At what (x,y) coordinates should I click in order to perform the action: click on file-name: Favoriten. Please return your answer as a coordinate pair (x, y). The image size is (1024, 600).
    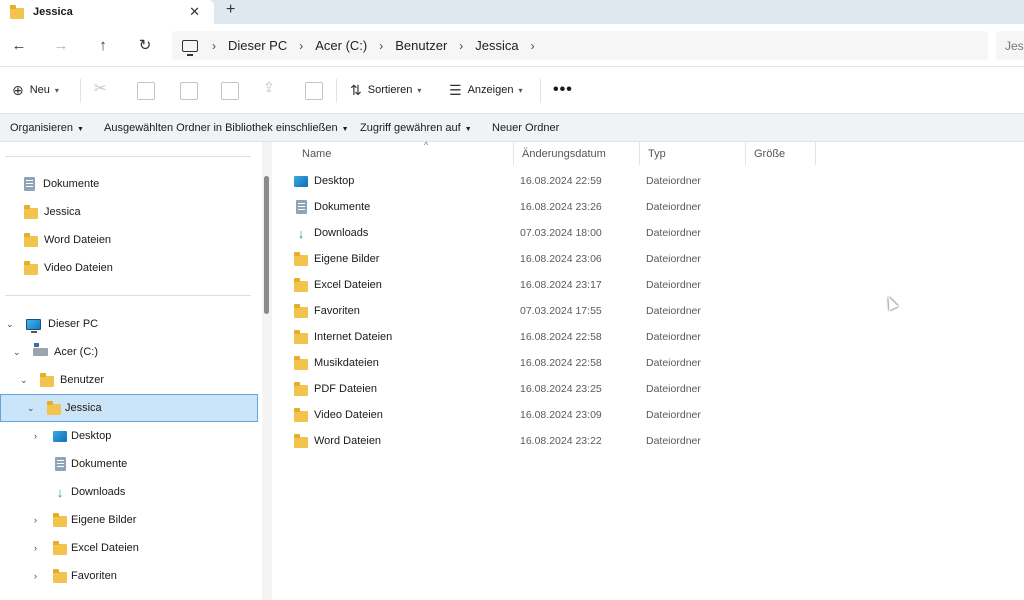
    Looking at the image, I should click on (326, 310).